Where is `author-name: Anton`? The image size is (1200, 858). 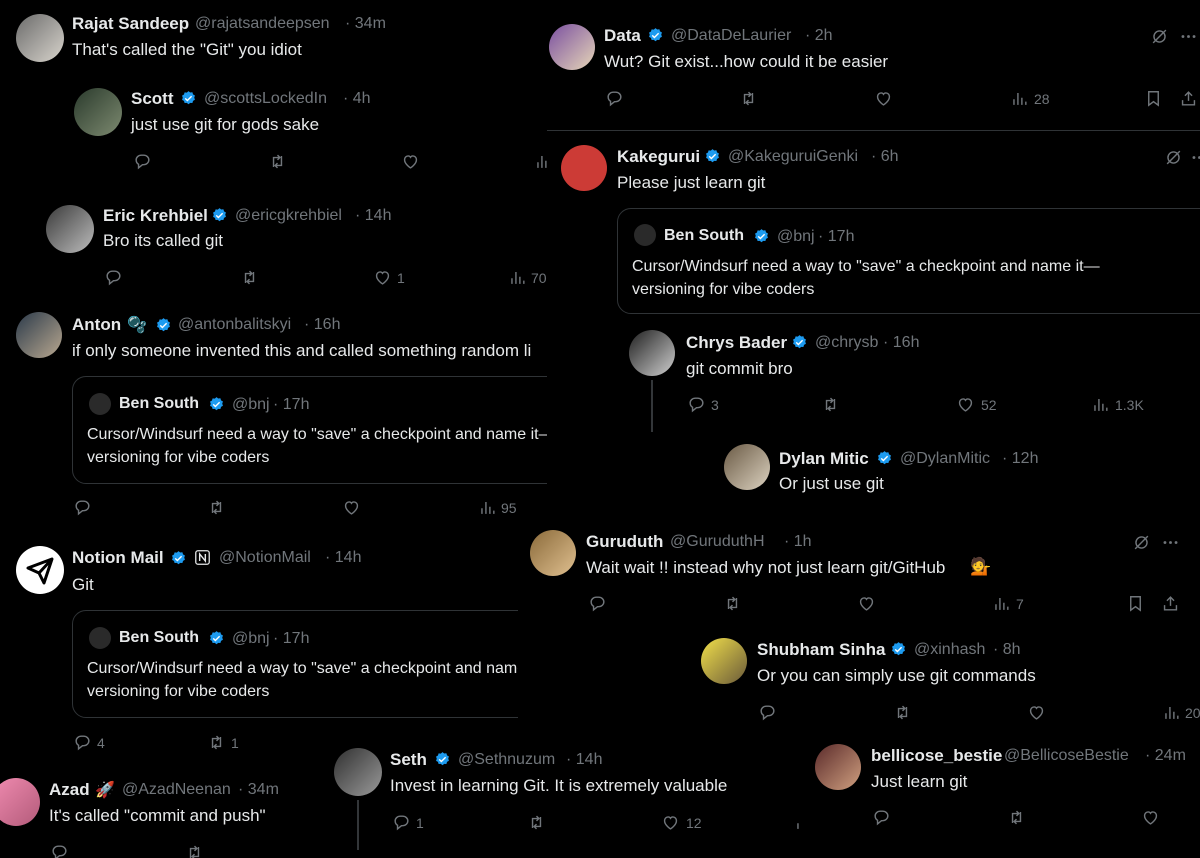 author-name: Anton is located at coordinates (96, 325).